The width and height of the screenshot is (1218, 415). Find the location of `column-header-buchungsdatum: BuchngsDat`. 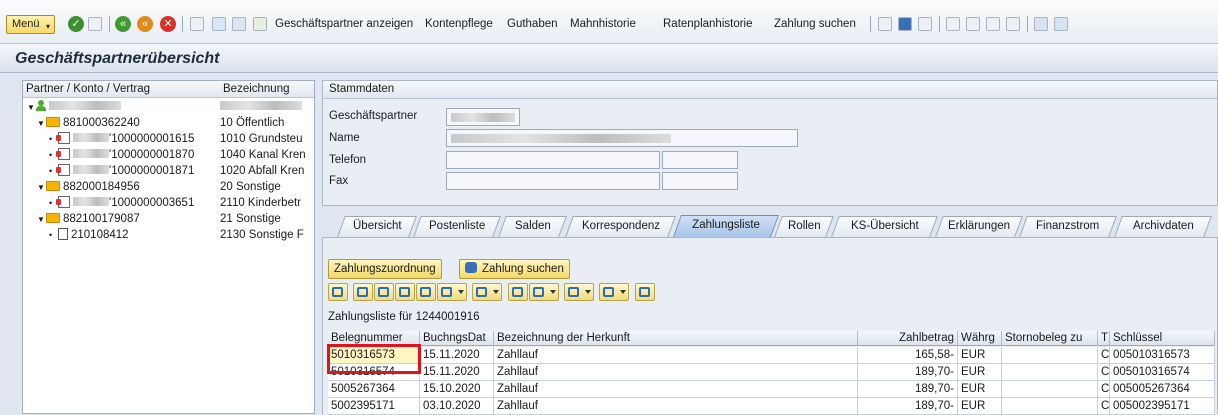

column-header-buchungsdatum: BuchngsDat is located at coordinates (457, 338).